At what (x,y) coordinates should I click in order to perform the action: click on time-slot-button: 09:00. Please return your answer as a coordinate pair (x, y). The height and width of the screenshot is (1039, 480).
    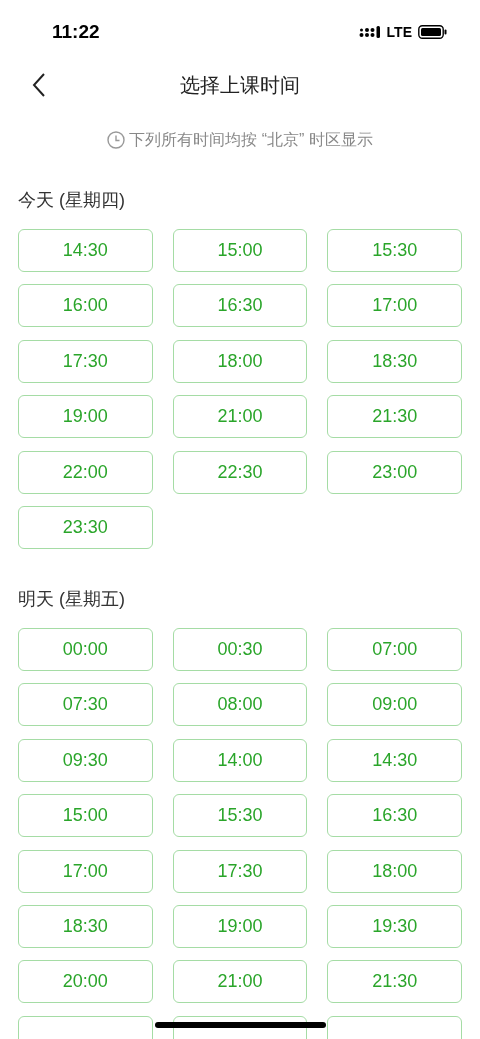
    Looking at the image, I should click on (394, 705).